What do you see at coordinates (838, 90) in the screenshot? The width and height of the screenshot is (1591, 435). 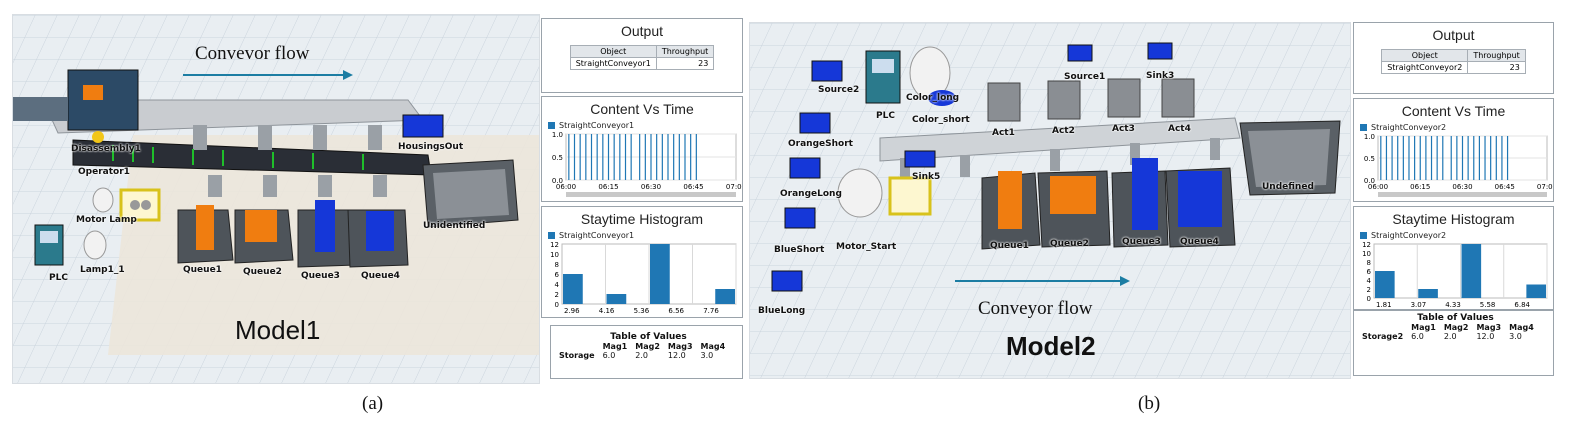 I see `object-label: Source2` at bounding box center [838, 90].